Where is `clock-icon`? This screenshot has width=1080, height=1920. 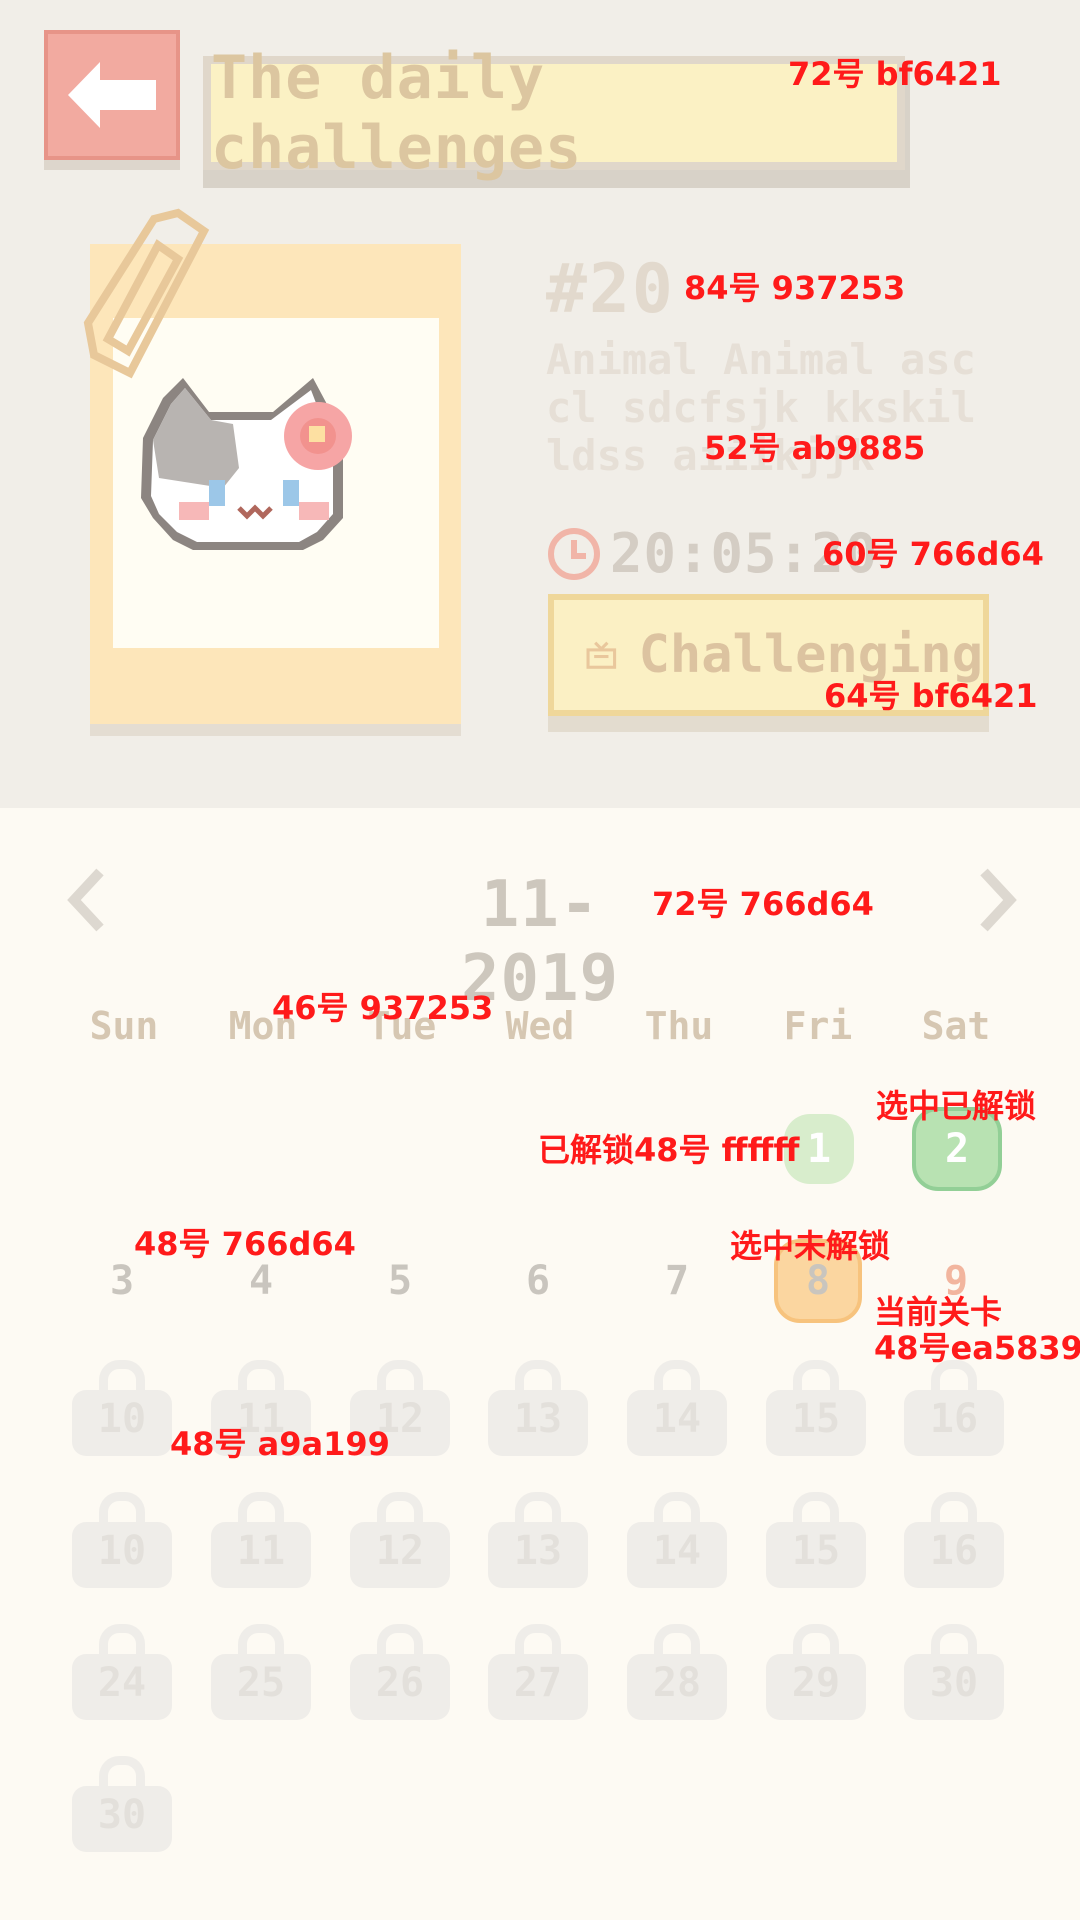 clock-icon is located at coordinates (574, 553).